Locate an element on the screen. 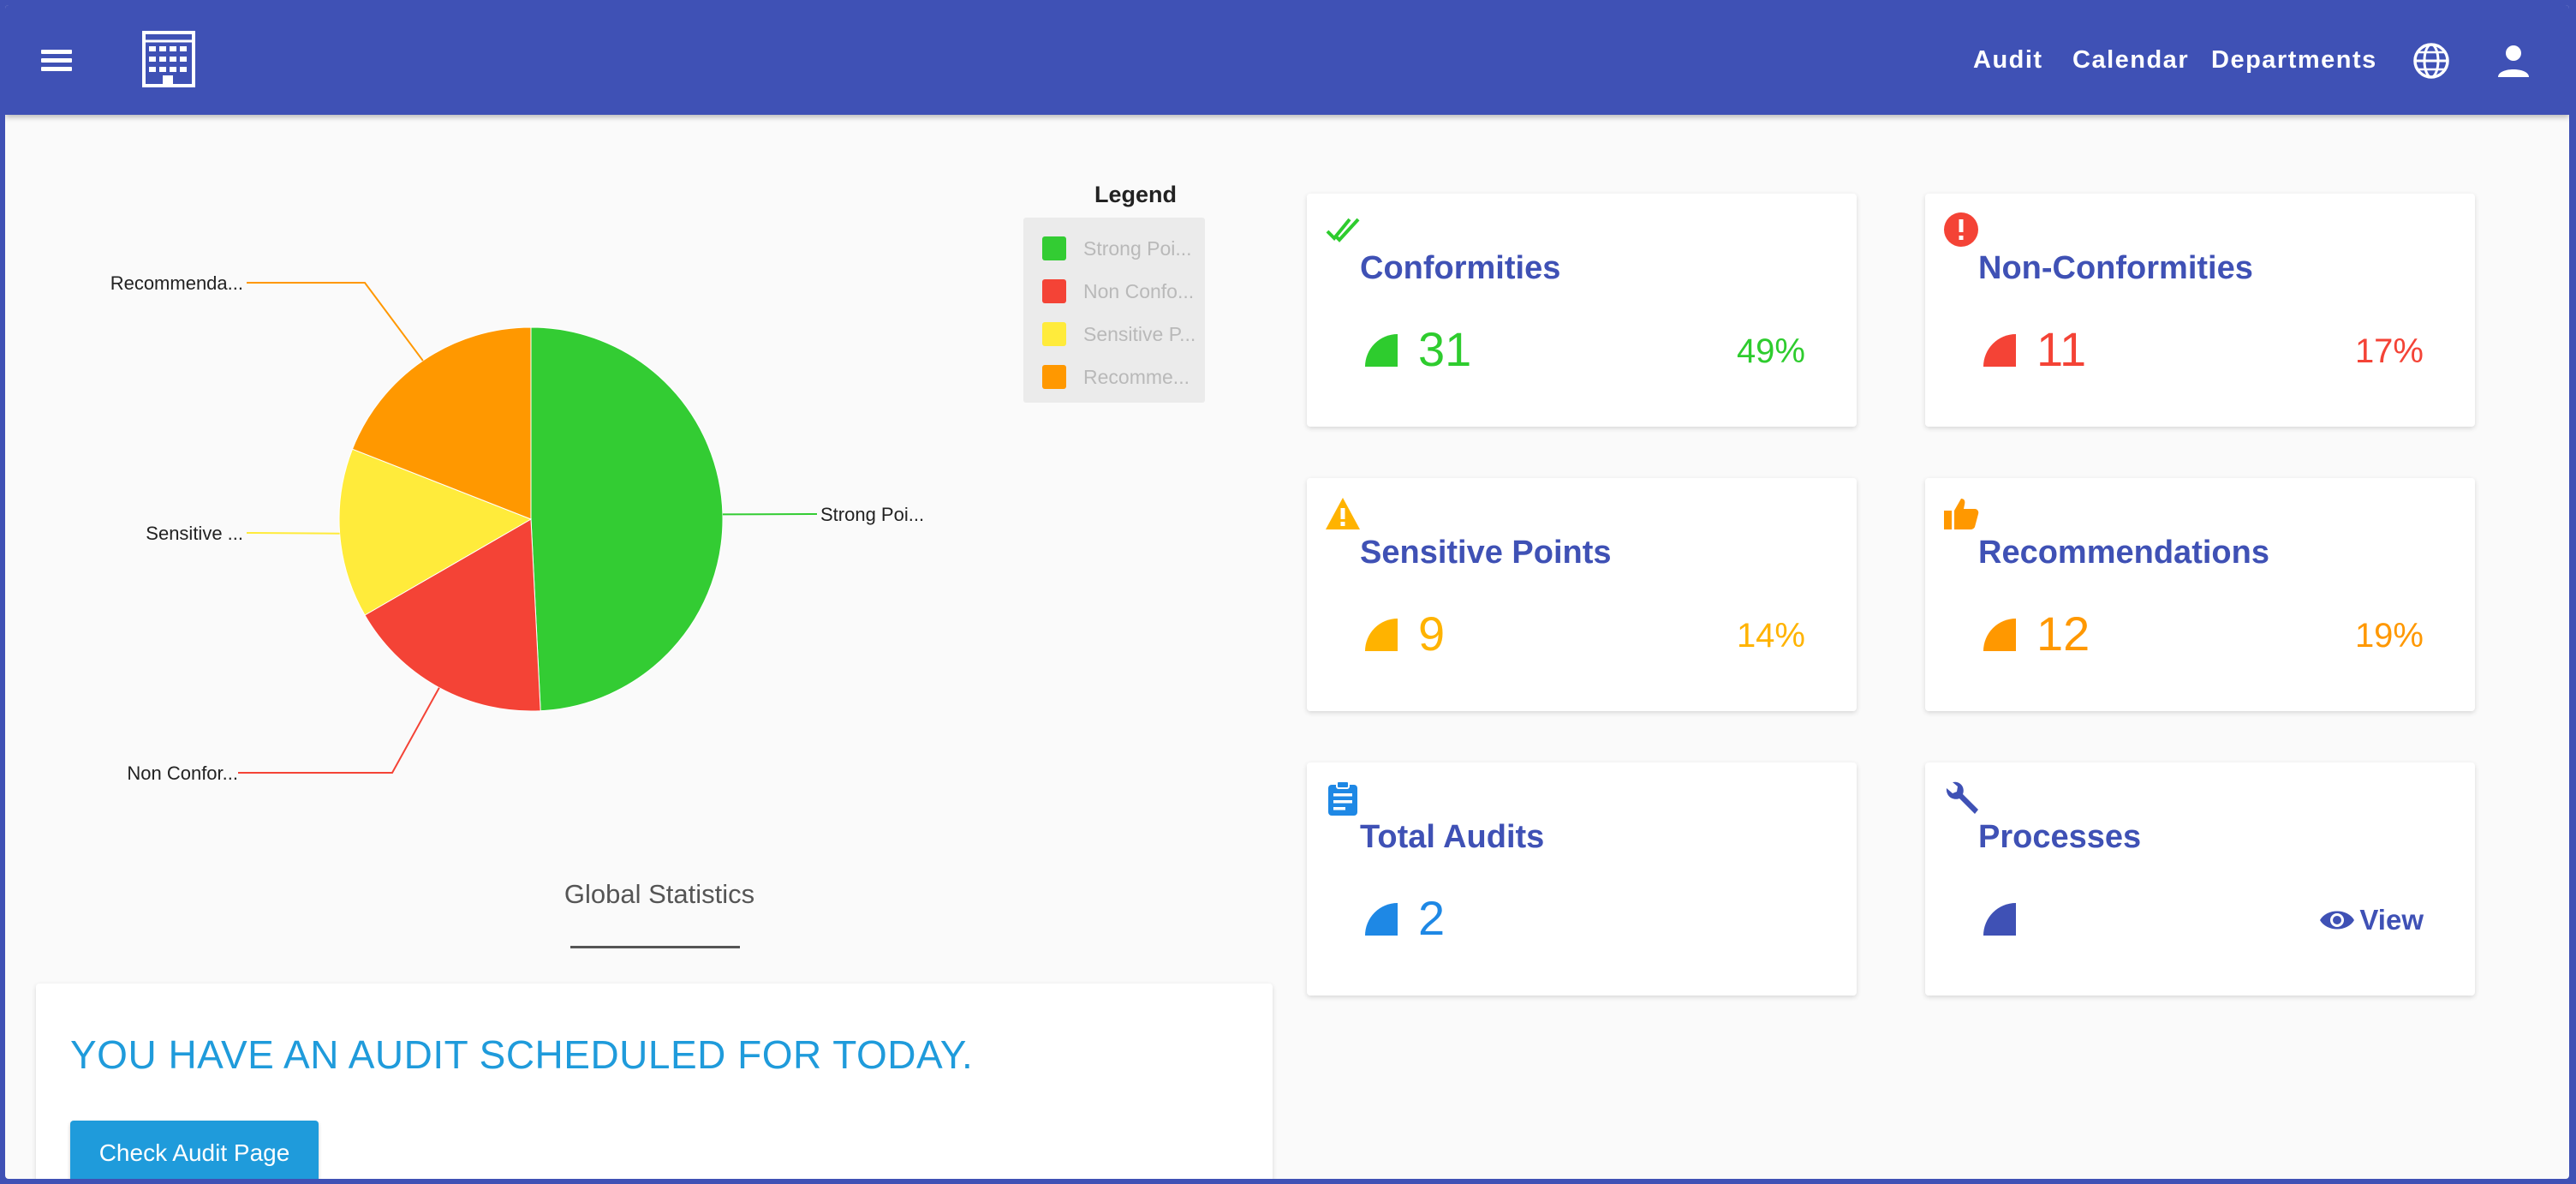  clipboard-icon is located at coordinates (1342, 798).